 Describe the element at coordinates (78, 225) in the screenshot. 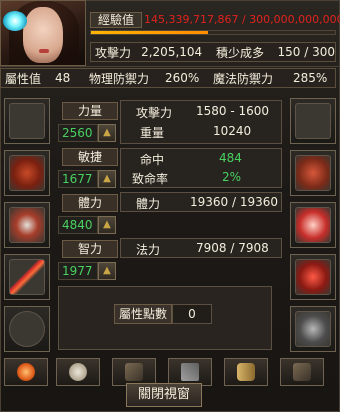

I see `stat-vitality-value: 4840` at that location.